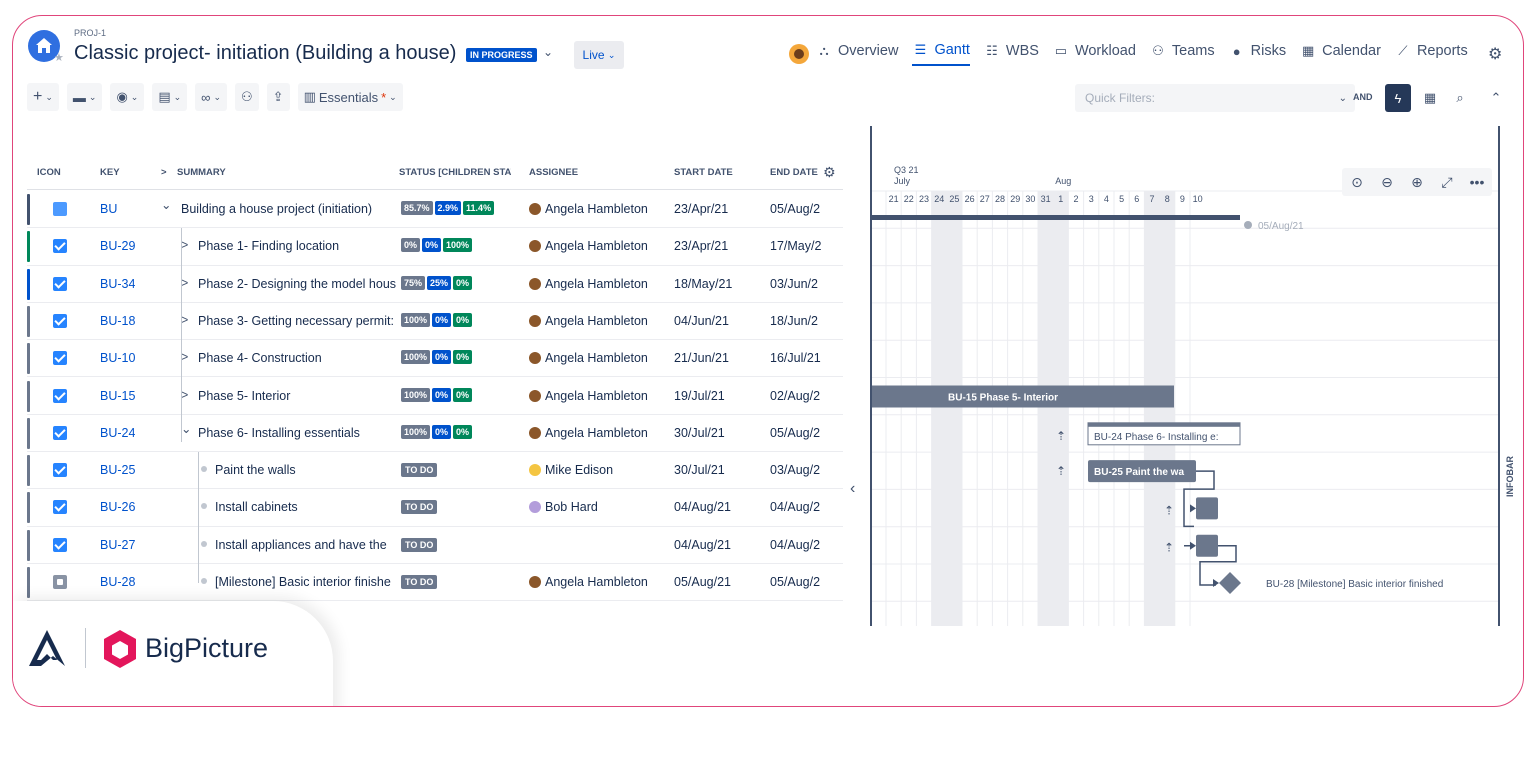 The height and width of the screenshot is (760, 1536). I want to click on chevron-left-icon: ‹, so click(852, 489).